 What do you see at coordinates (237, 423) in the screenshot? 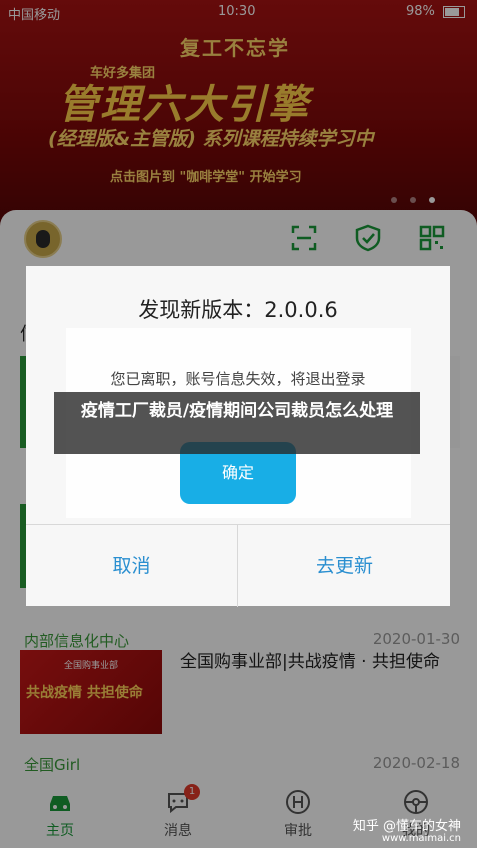
I see `caption-overlay: 疫情工厂裁员/疫情期间公司裁员怎么处理` at bounding box center [237, 423].